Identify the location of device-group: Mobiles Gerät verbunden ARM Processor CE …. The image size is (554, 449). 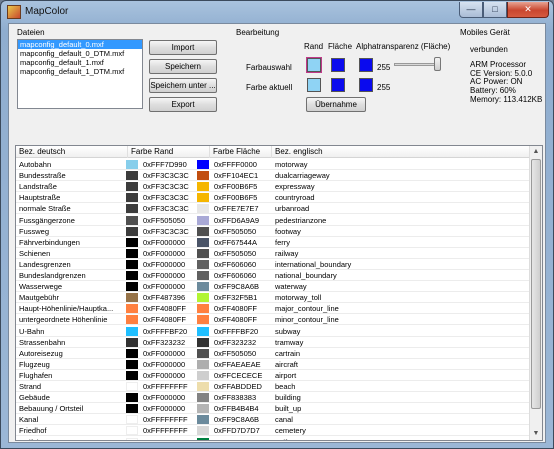
(500, 74).